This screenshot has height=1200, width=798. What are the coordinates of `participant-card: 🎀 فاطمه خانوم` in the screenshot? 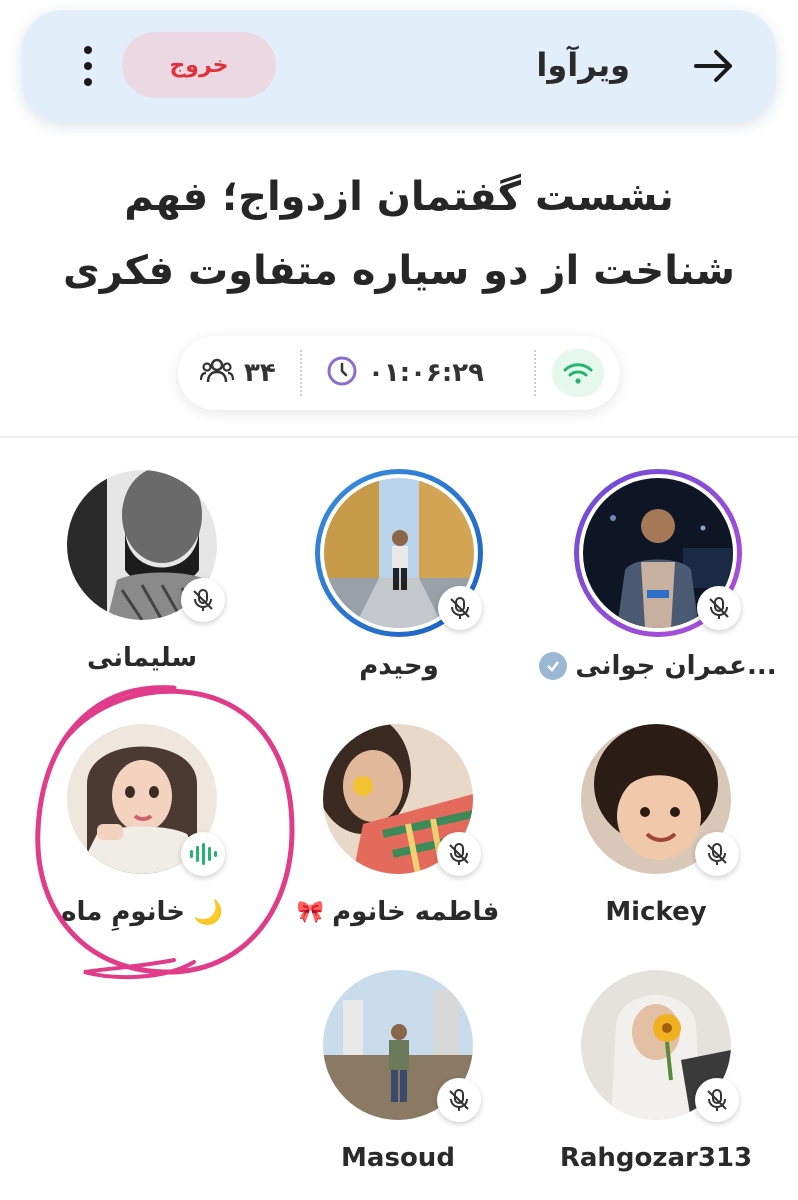 It's located at (398, 839).